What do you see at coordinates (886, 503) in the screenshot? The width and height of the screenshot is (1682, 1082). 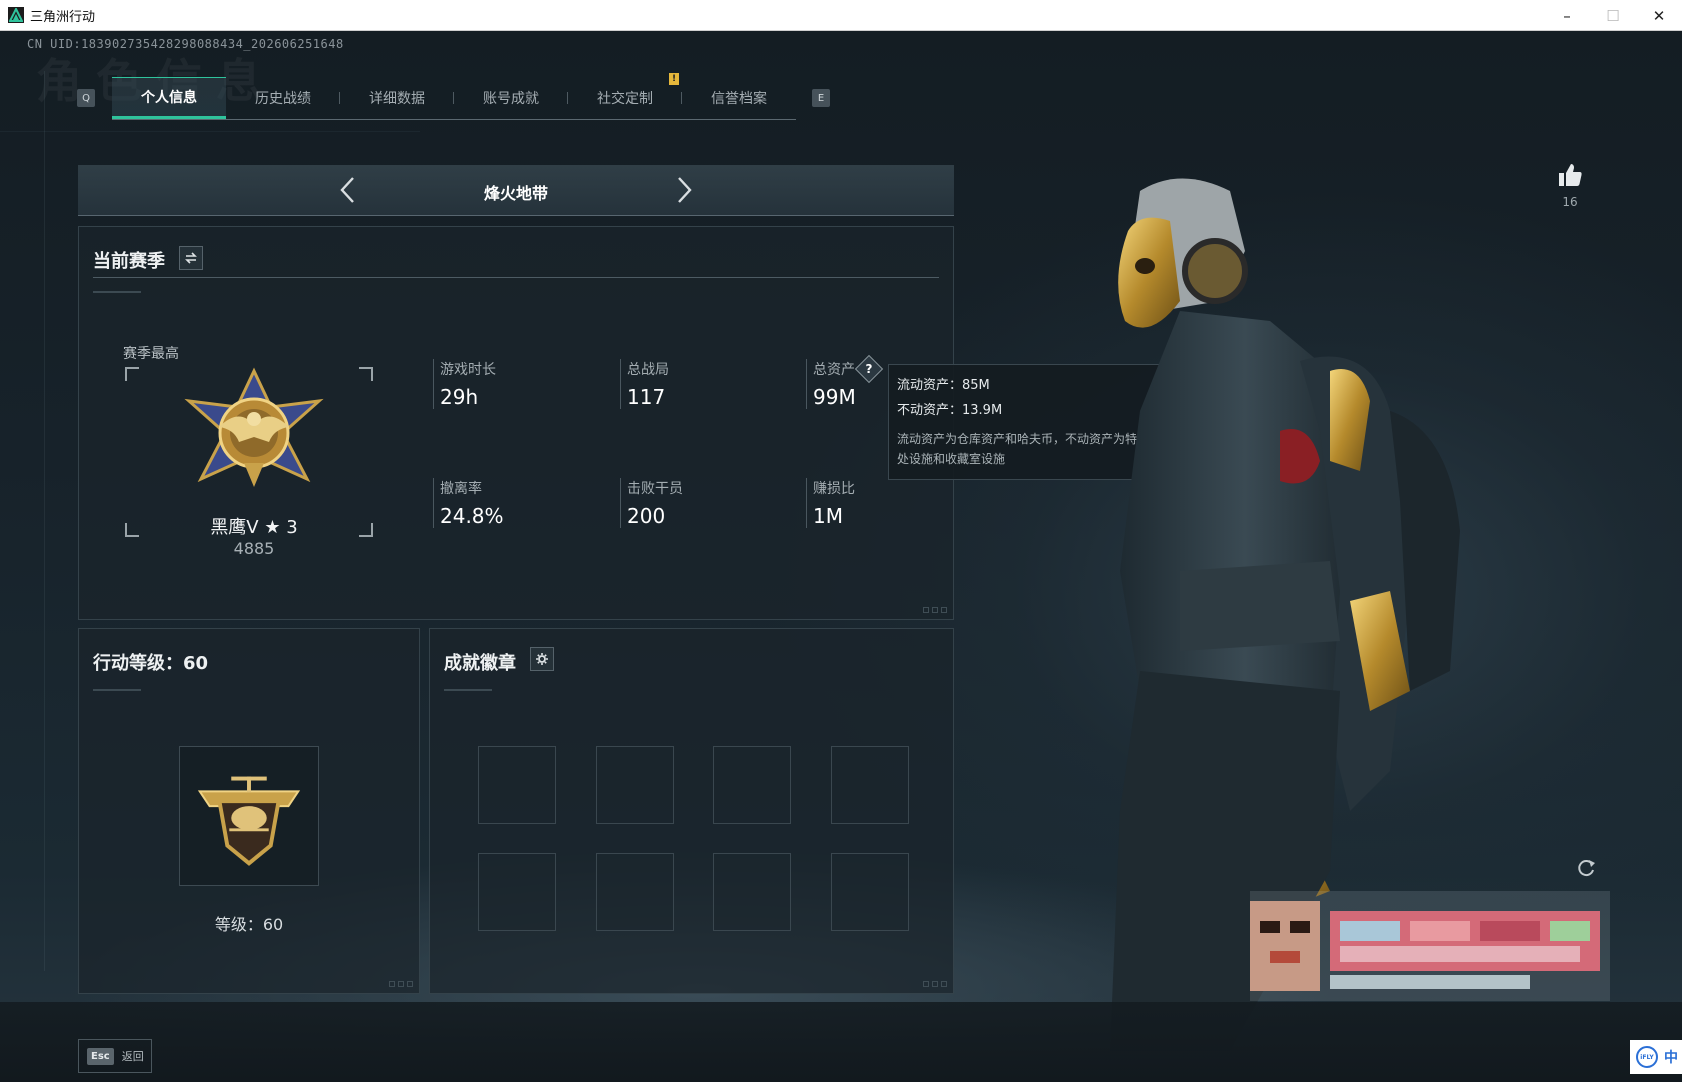 I see `stat-profit-loss-ratio: 赚损比 1M` at bounding box center [886, 503].